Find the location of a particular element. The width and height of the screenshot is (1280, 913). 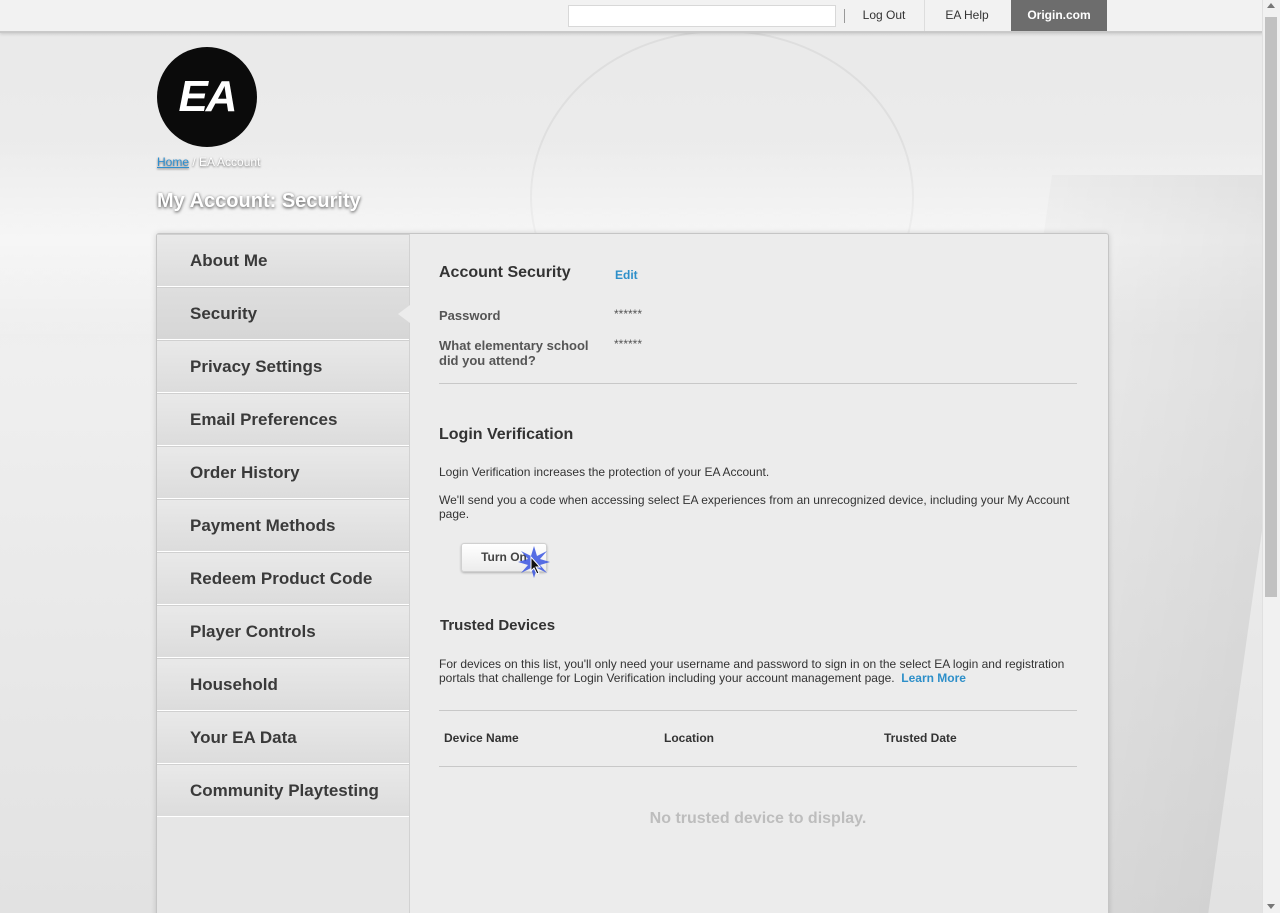

empty-devices-message: No trusted device to display. is located at coordinates (758, 818).